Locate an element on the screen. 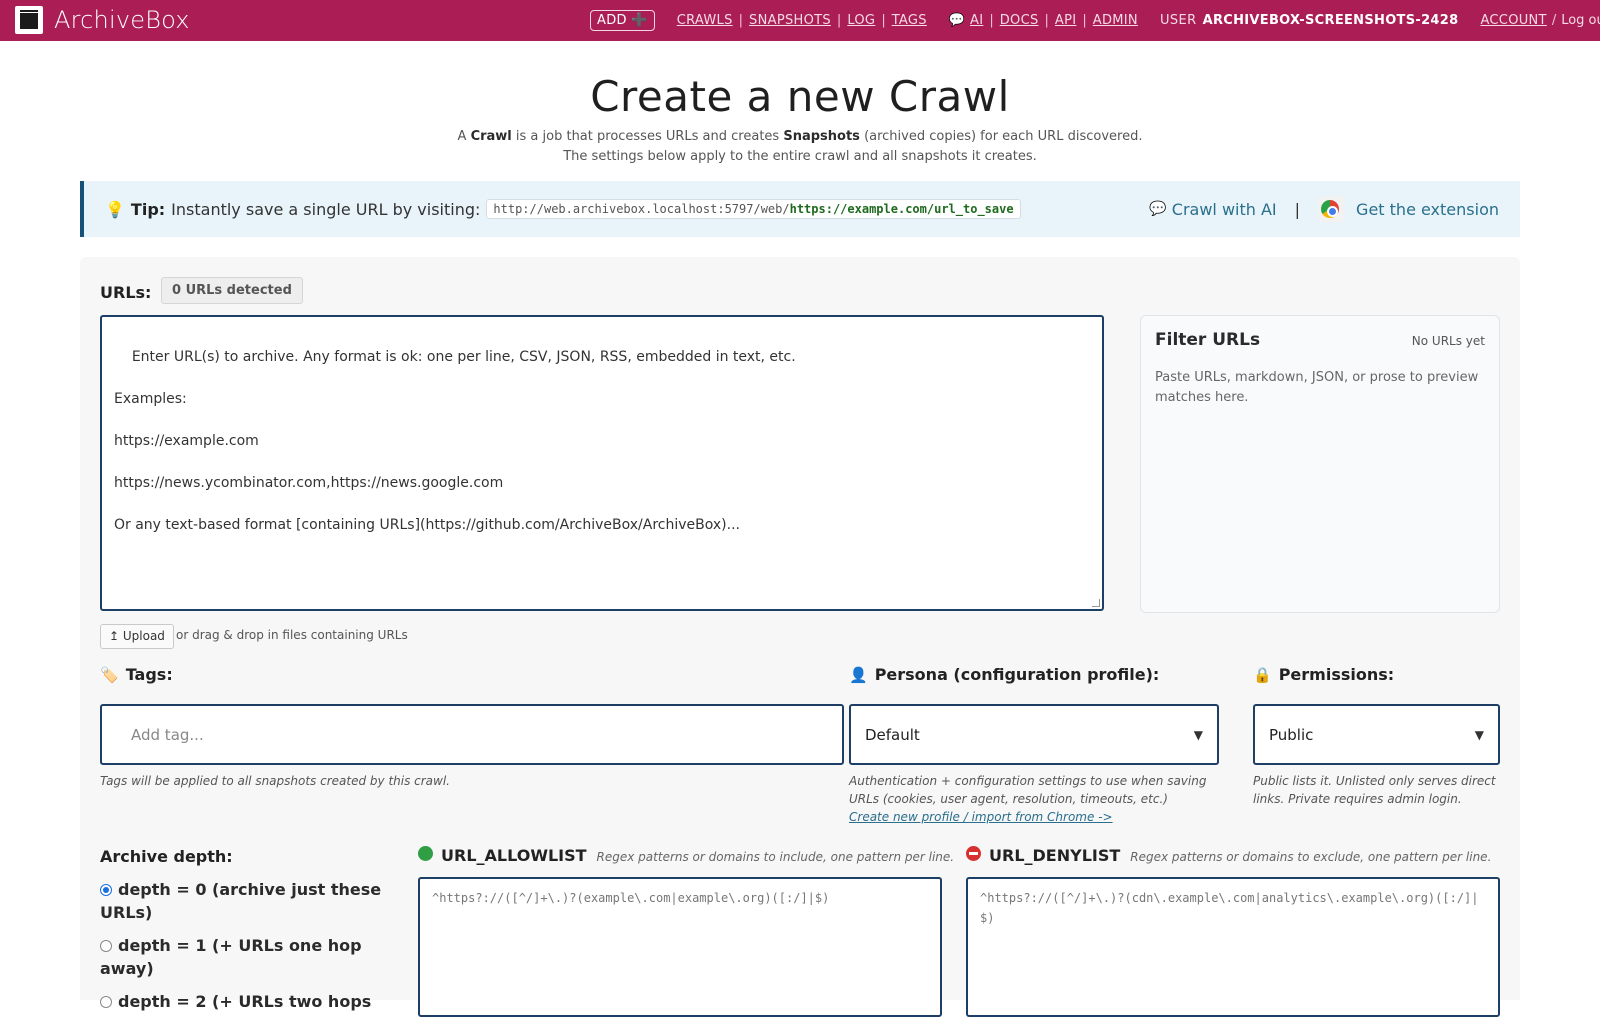 The height and width of the screenshot is (1017, 1600). upload-hint: or drag & drop in files containing URLs is located at coordinates (292, 635).